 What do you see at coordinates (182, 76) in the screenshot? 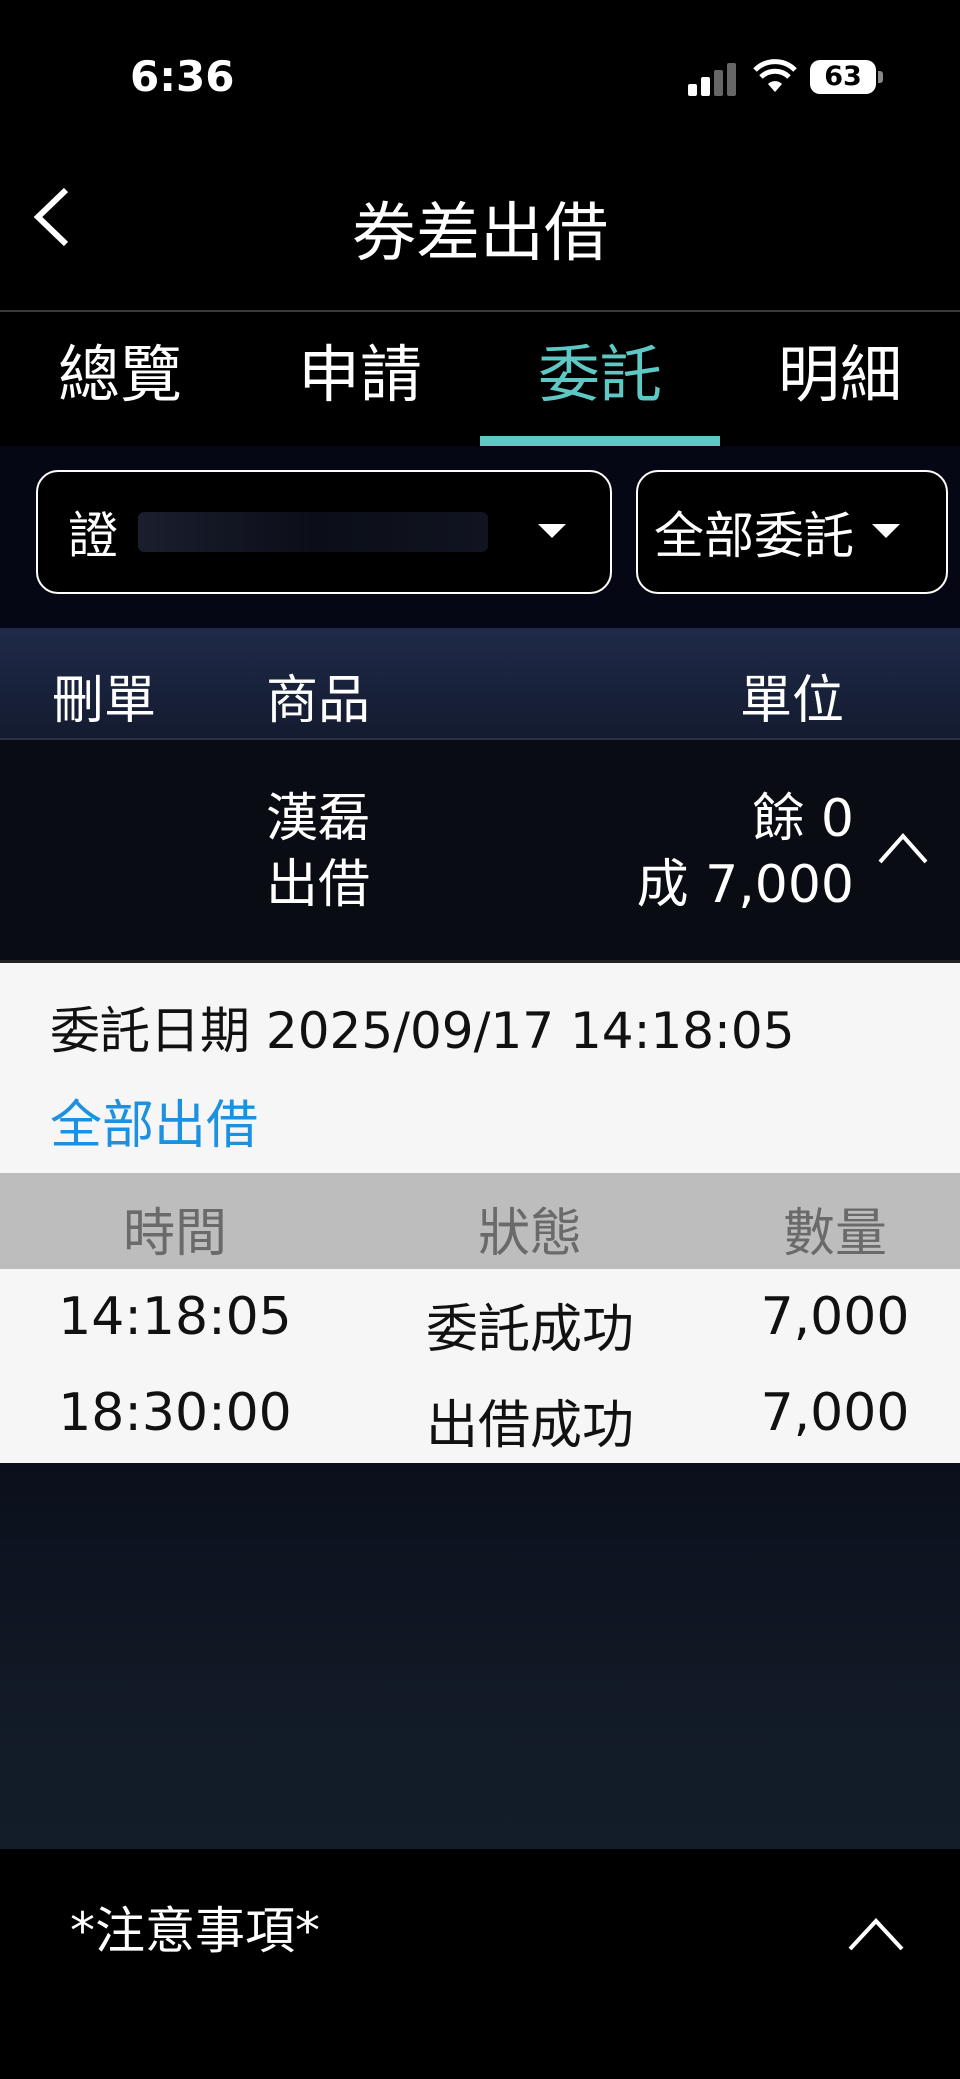
I see `status-time: 6:36` at bounding box center [182, 76].